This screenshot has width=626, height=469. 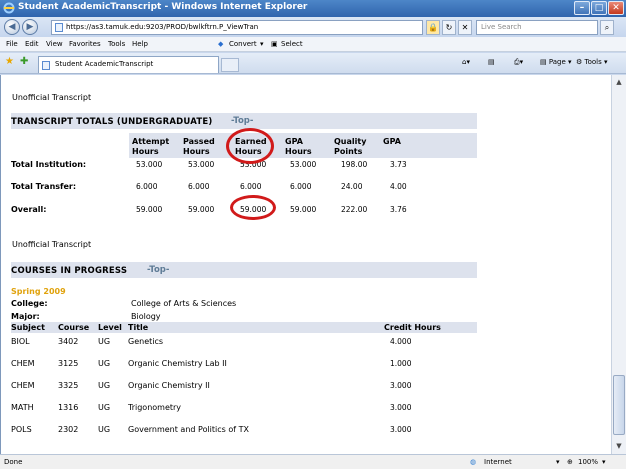 I want to click on select-button: Select, so click(x=292, y=44).